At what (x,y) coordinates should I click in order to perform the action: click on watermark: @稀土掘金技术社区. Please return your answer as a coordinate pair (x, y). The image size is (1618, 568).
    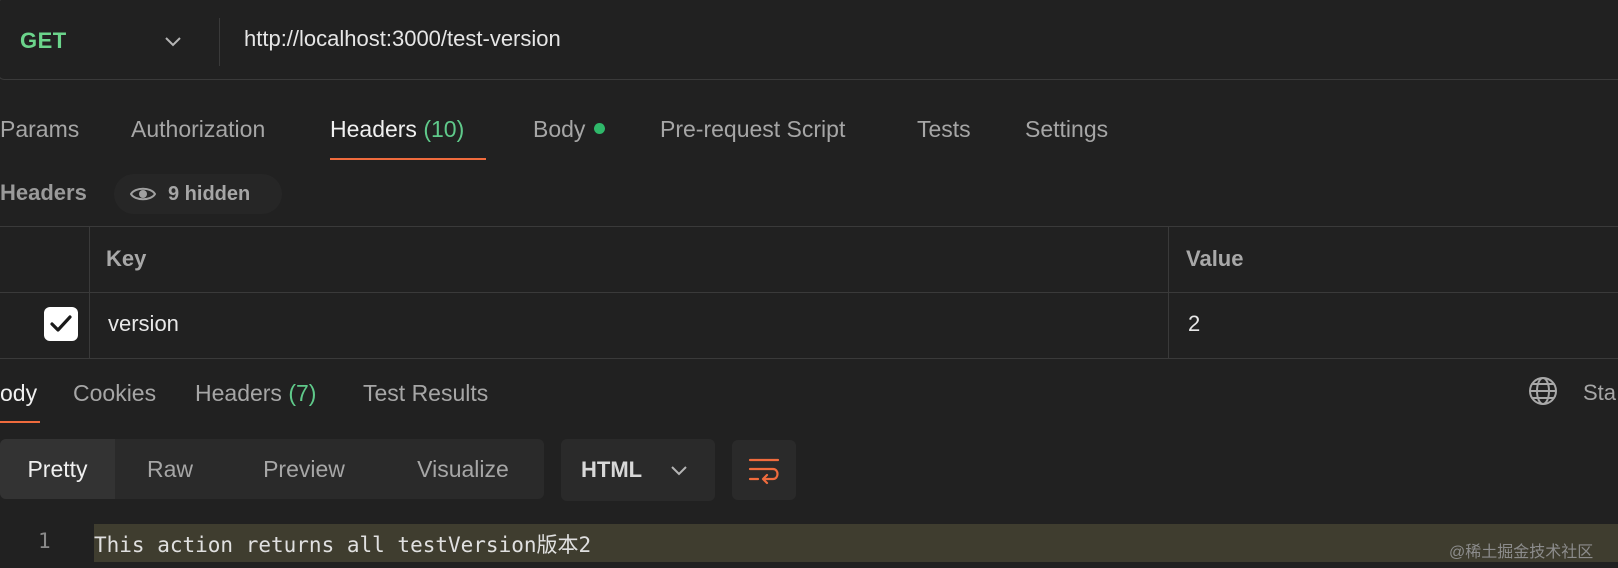
    Looking at the image, I should click on (1521, 552).